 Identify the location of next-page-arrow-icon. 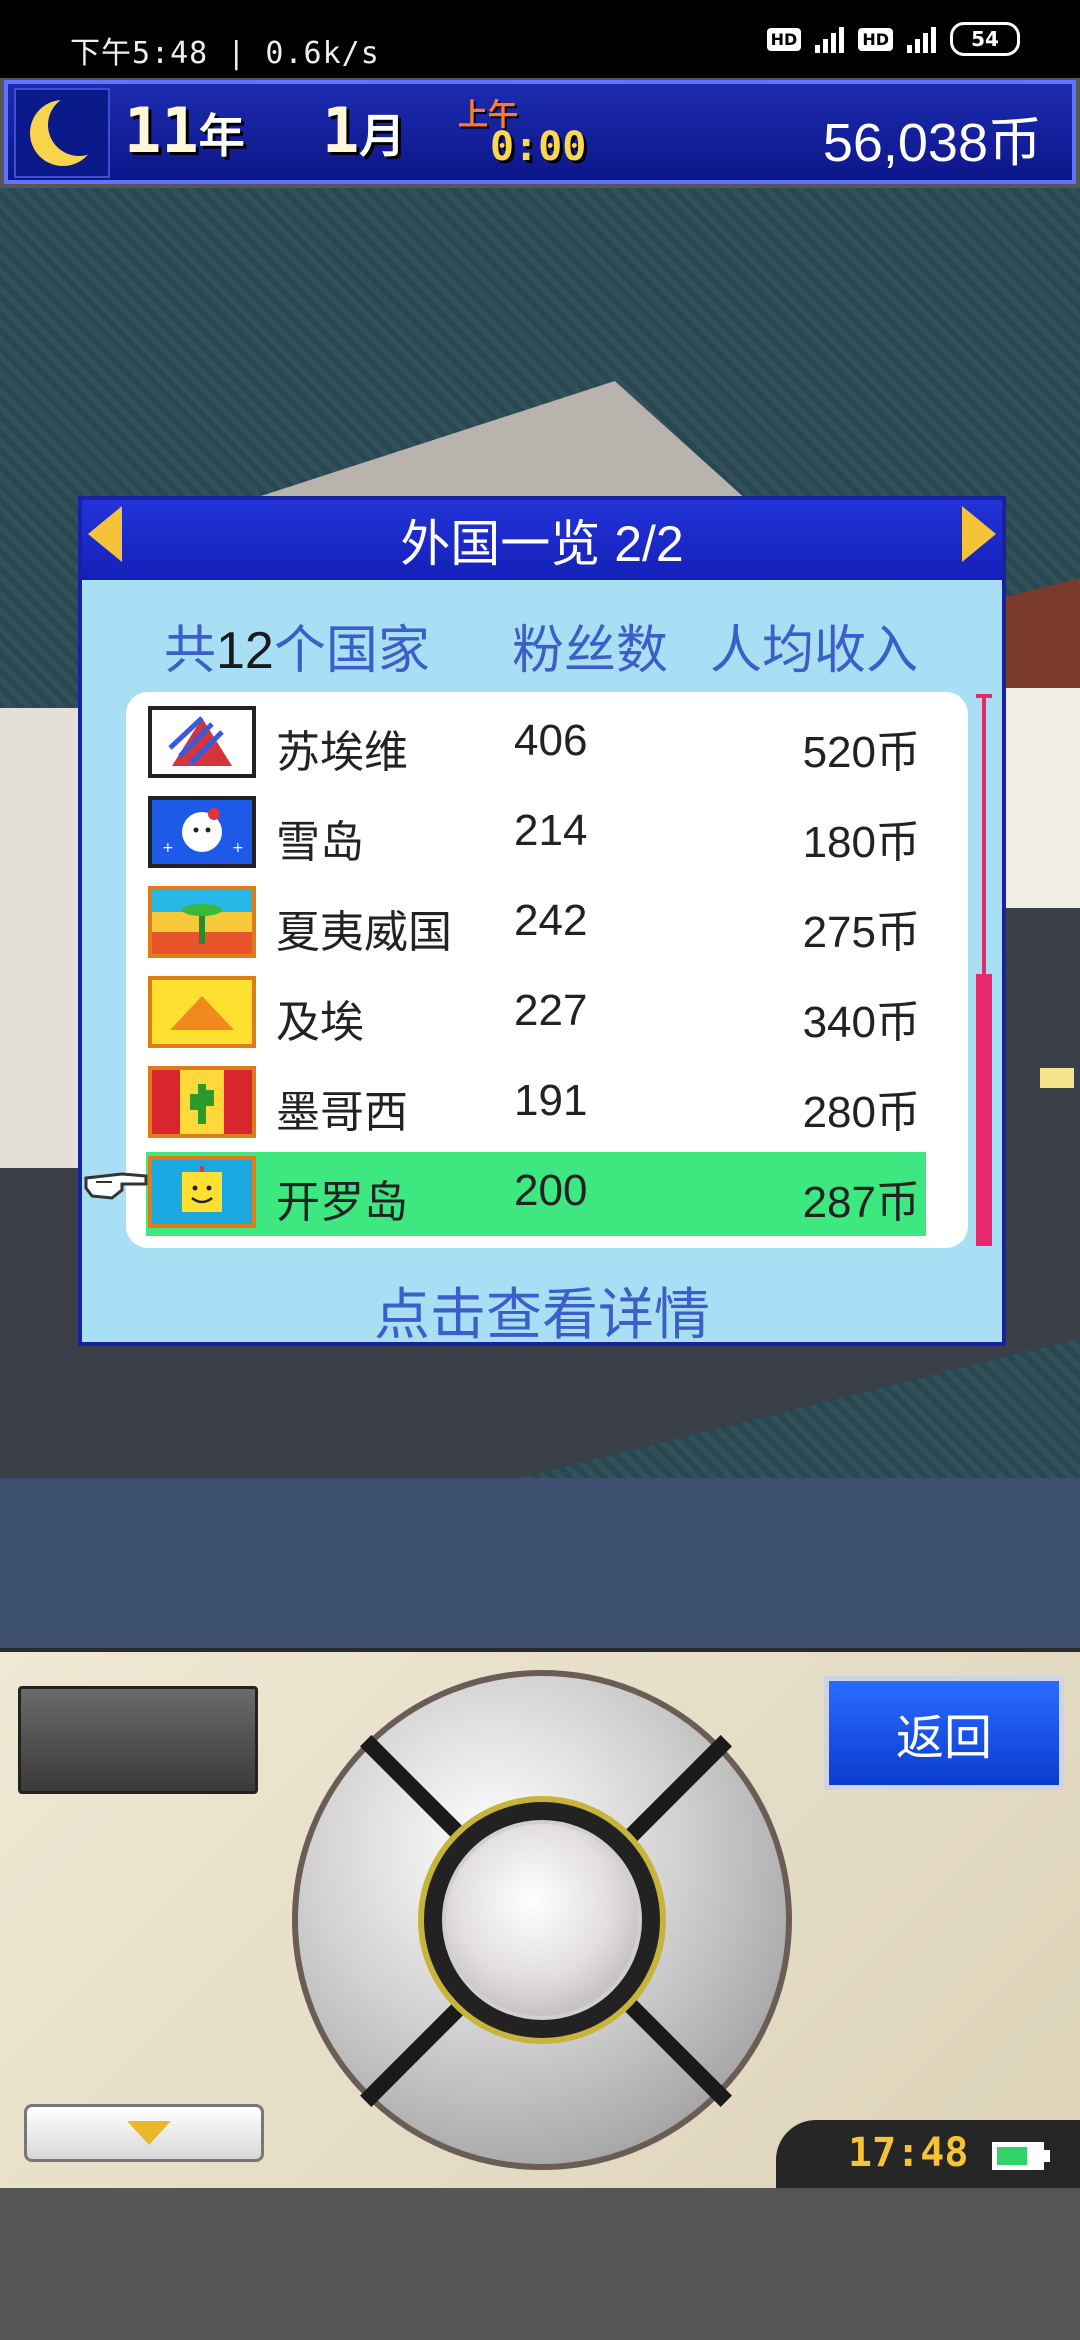
(979, 534).